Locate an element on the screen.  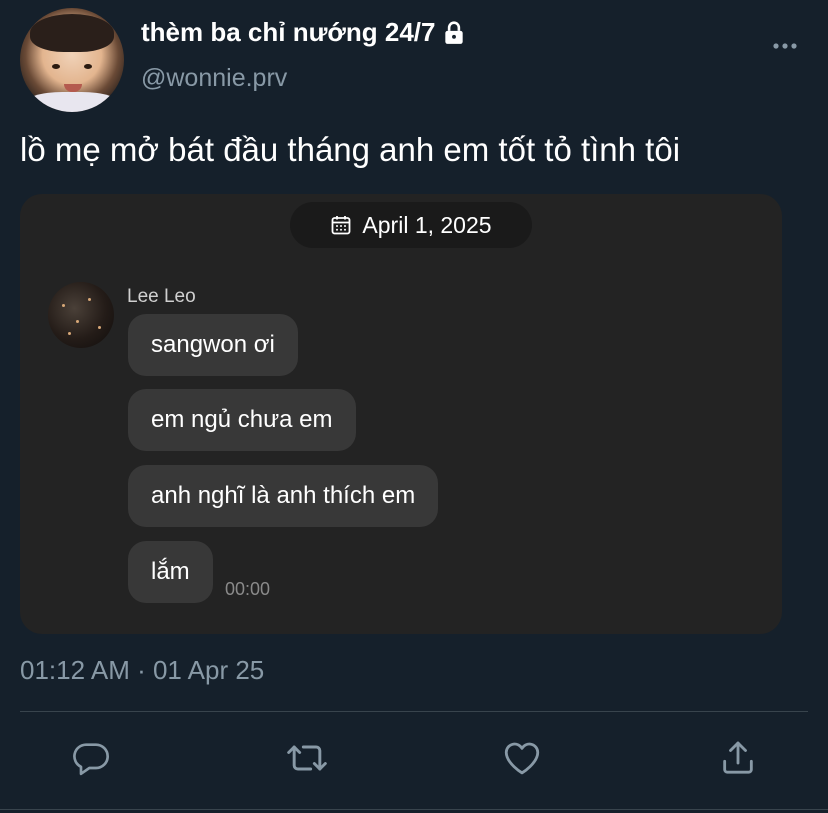
message-bubble: anh nghĩ là anh thích em is located at coordinates (283, 496).